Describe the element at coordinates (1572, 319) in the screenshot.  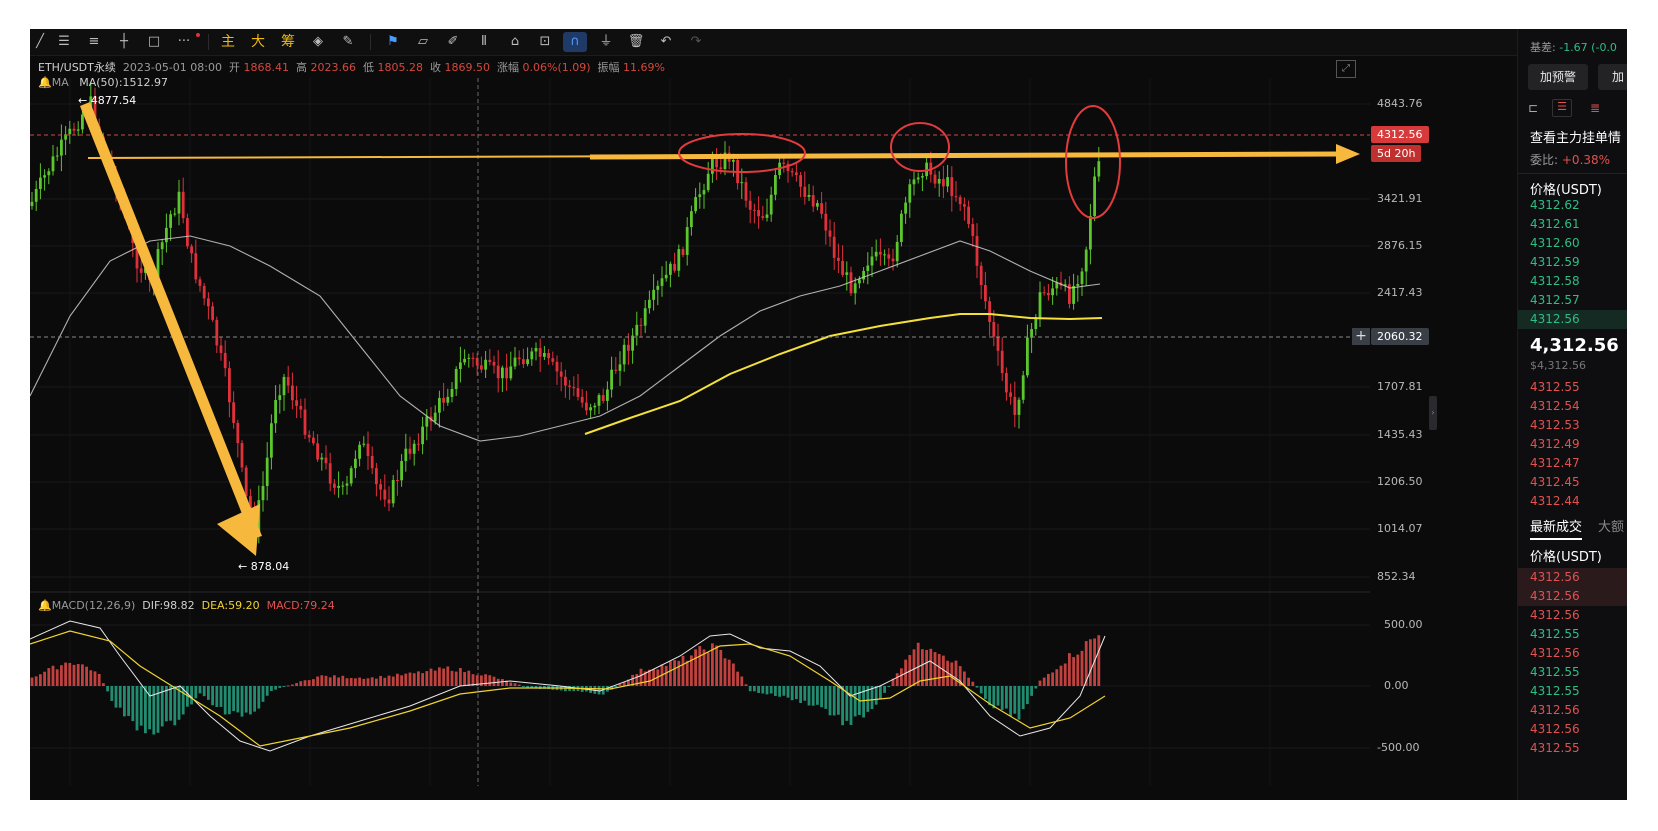
I see `orderbook-row: 4312.56` at that location.